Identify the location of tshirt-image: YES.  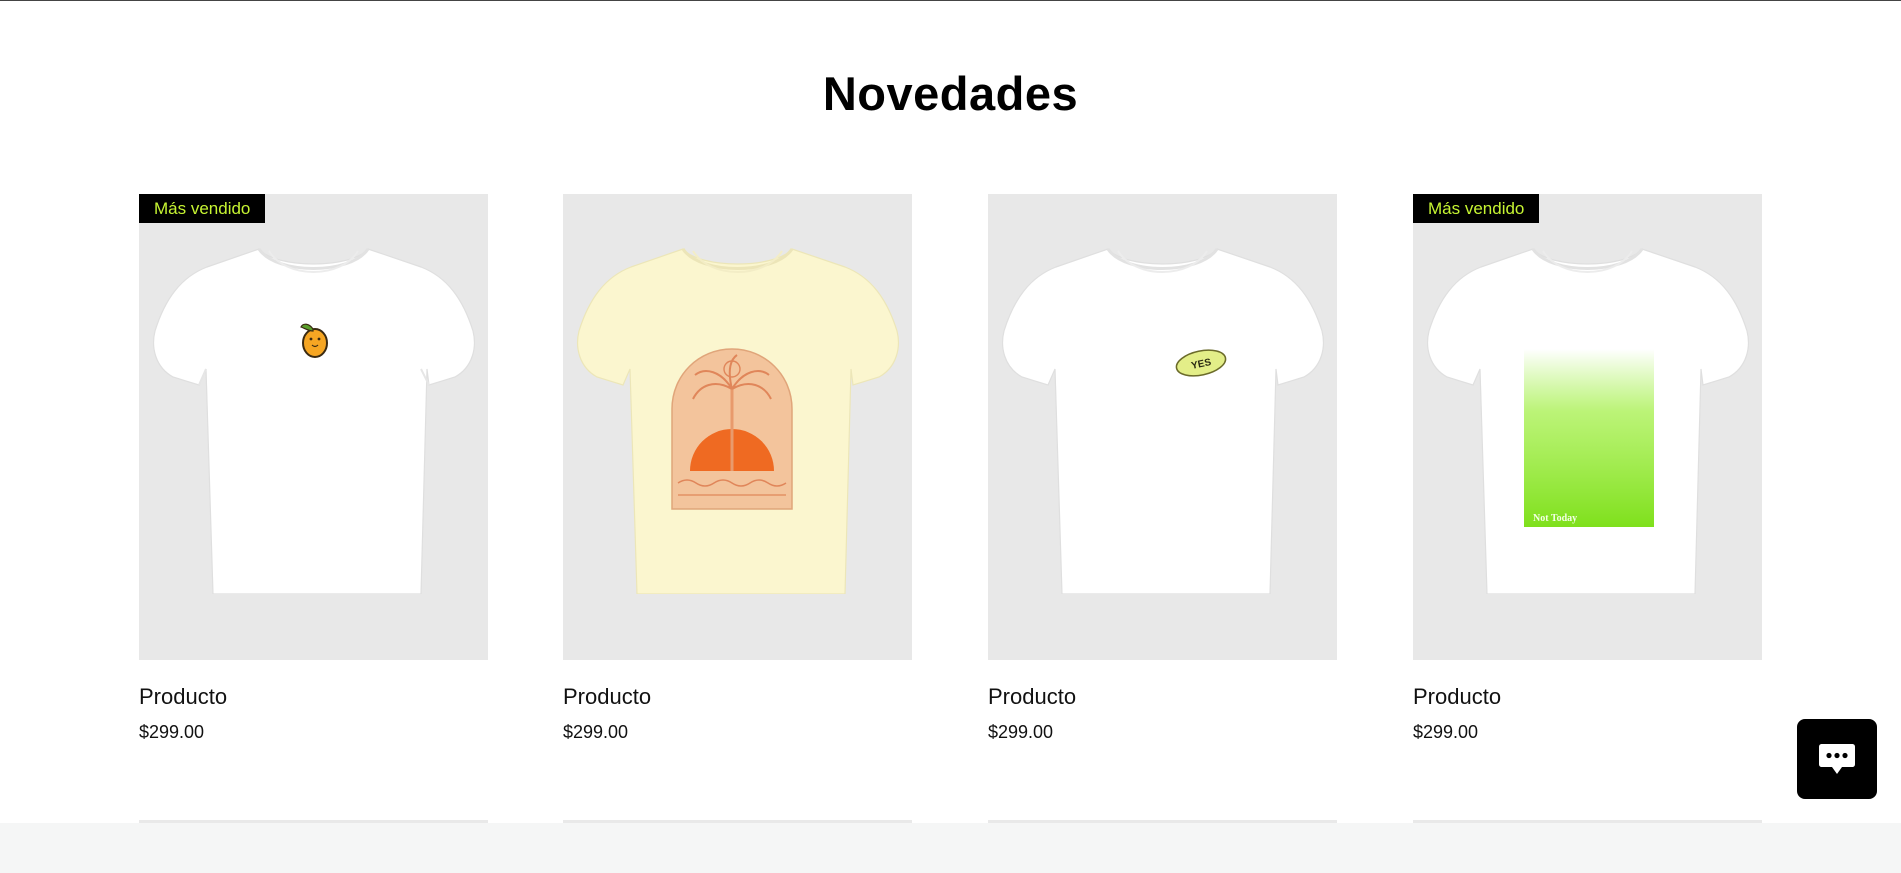
(1162, 416).